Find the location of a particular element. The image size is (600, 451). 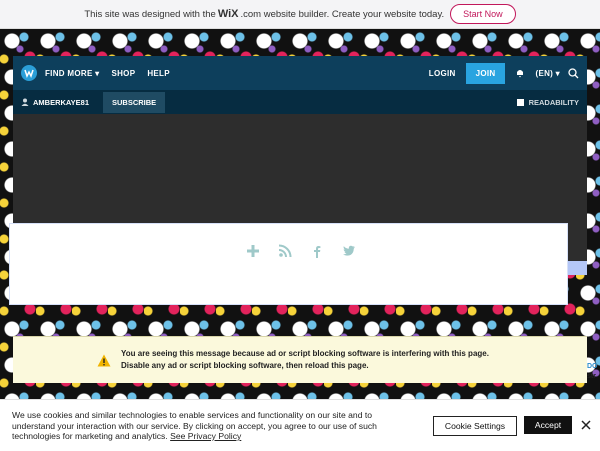

language-label: (EN) is located at coordinates (544, 73).